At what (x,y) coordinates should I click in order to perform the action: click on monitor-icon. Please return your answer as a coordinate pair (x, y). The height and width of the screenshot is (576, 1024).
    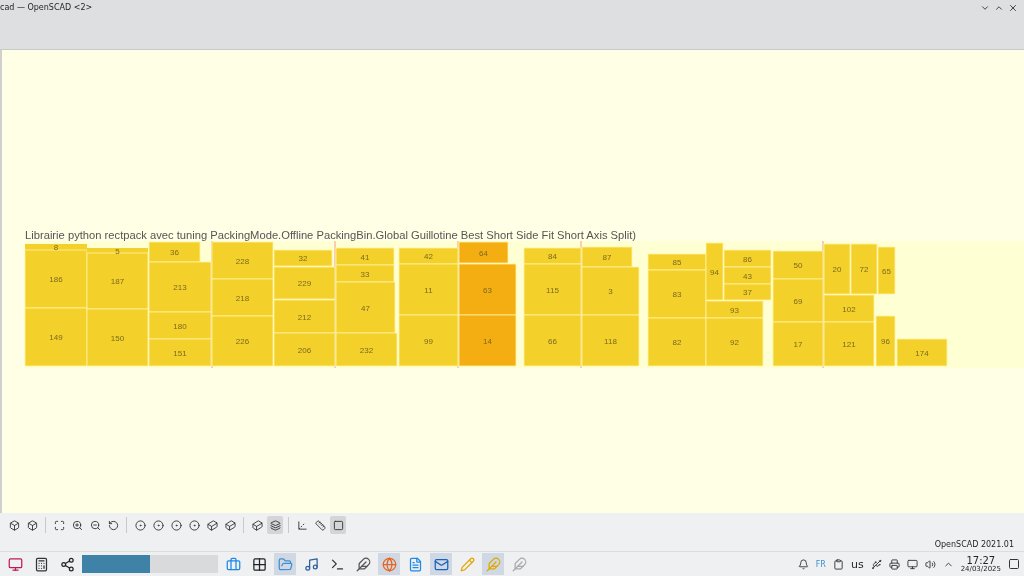
    Looking at the image, I should click on (15, 564).